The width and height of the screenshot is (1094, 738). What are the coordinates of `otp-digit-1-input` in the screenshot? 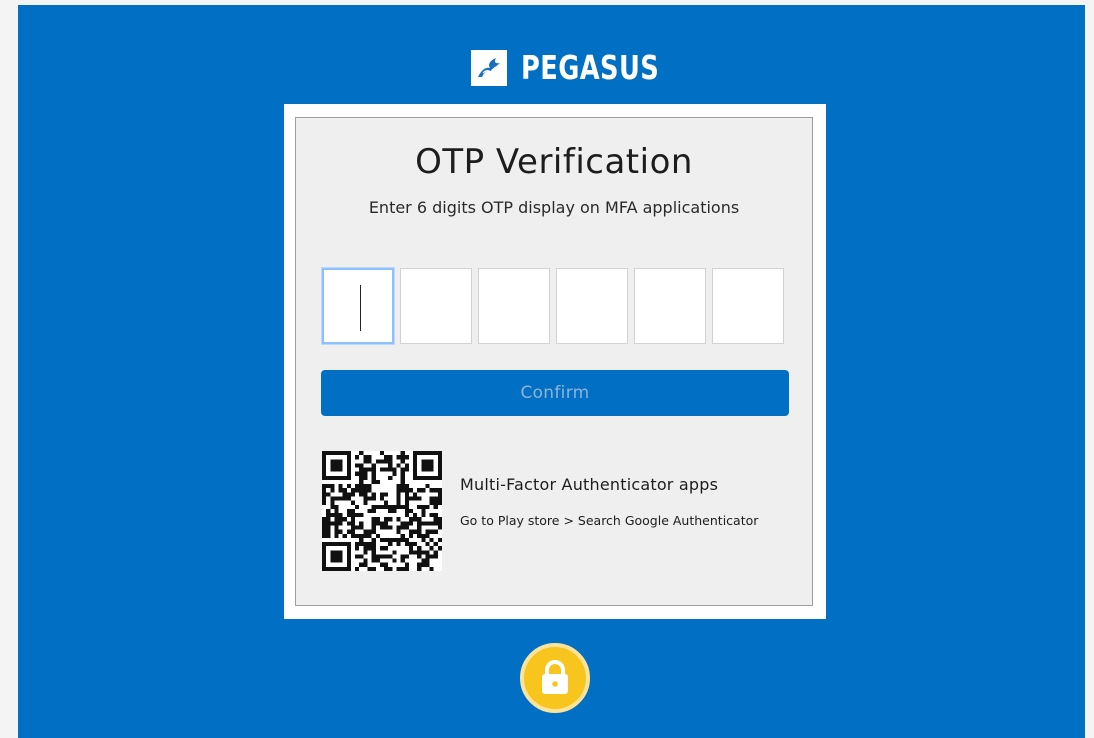 It's located at (358, 306).